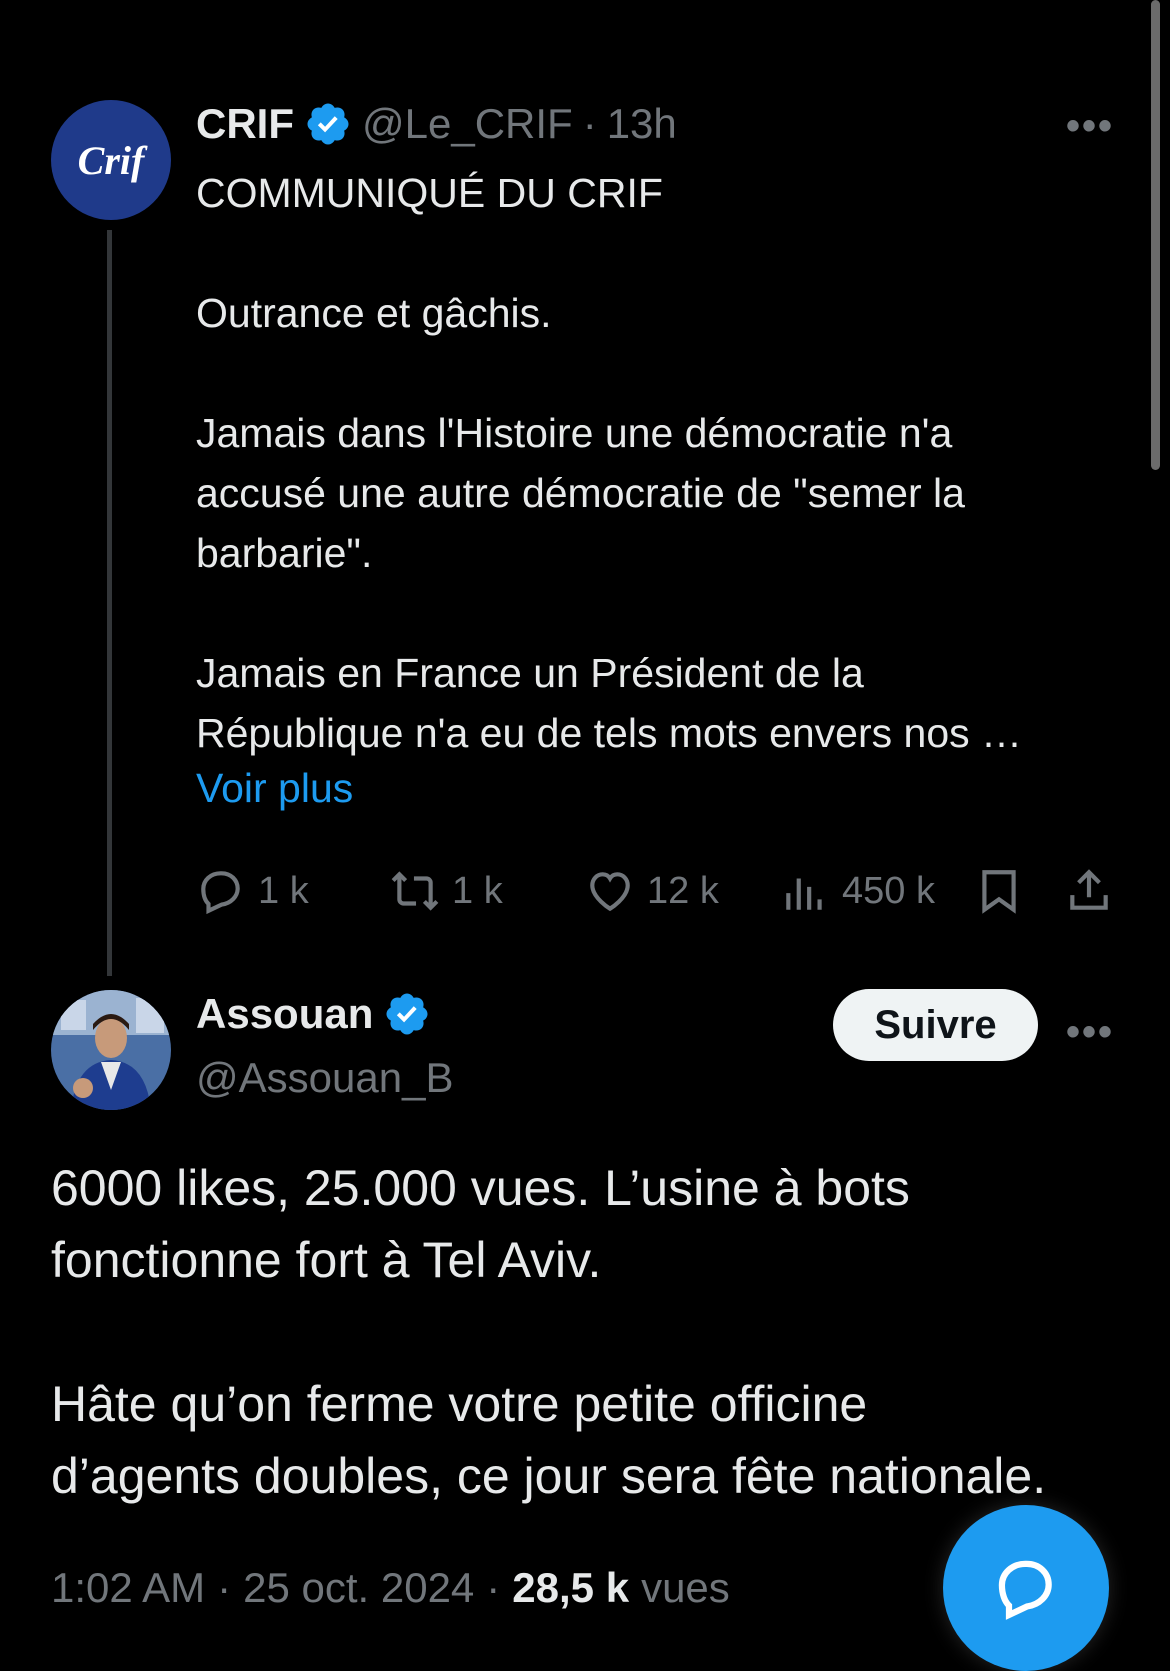 Image resolution: width=1170 pixels, height=1671 pixels. What do you see at coordinates (999, 892) in the screenshot?
I see `bookmark-icon` at bounding box center [999, 892].